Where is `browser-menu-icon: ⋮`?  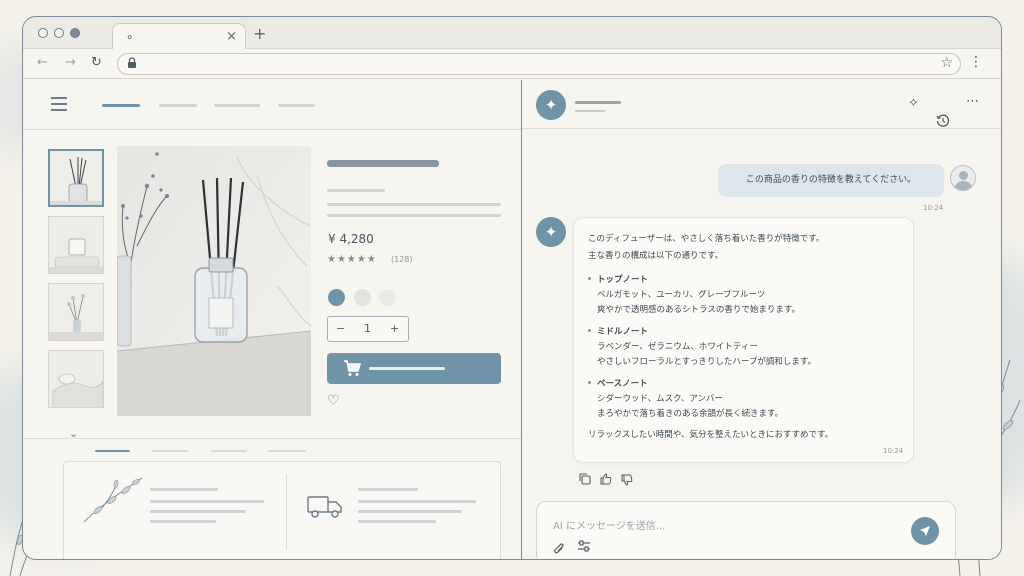 browser-menu-icon: ⋮ is located at coordinates (976, 62).